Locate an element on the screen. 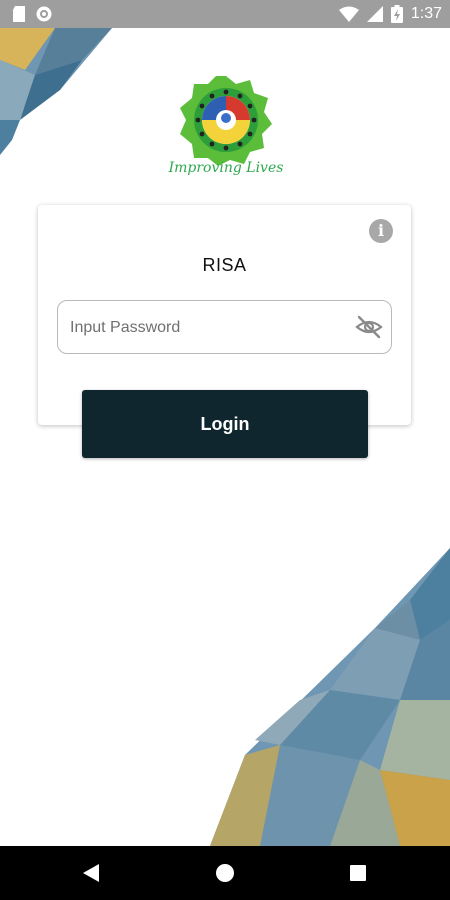 Image resolution: width=450 pixels, height=900 pixels. password-field is located at coordinates (224, 327).